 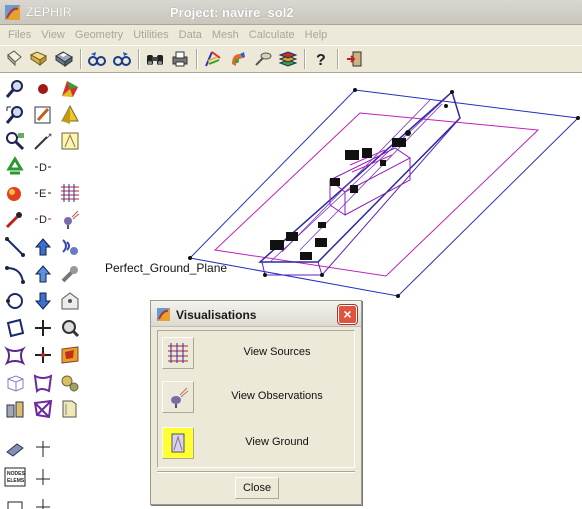 I want to click on dimension-e-tool: E, so click(x=43, y=193).